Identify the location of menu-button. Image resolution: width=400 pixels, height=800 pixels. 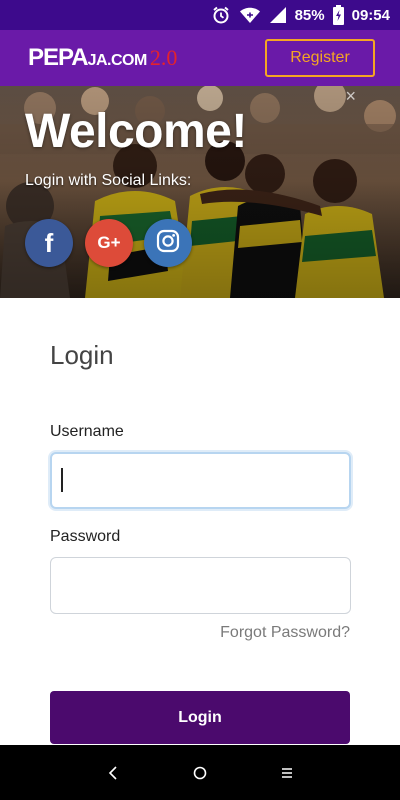
(287, 773).